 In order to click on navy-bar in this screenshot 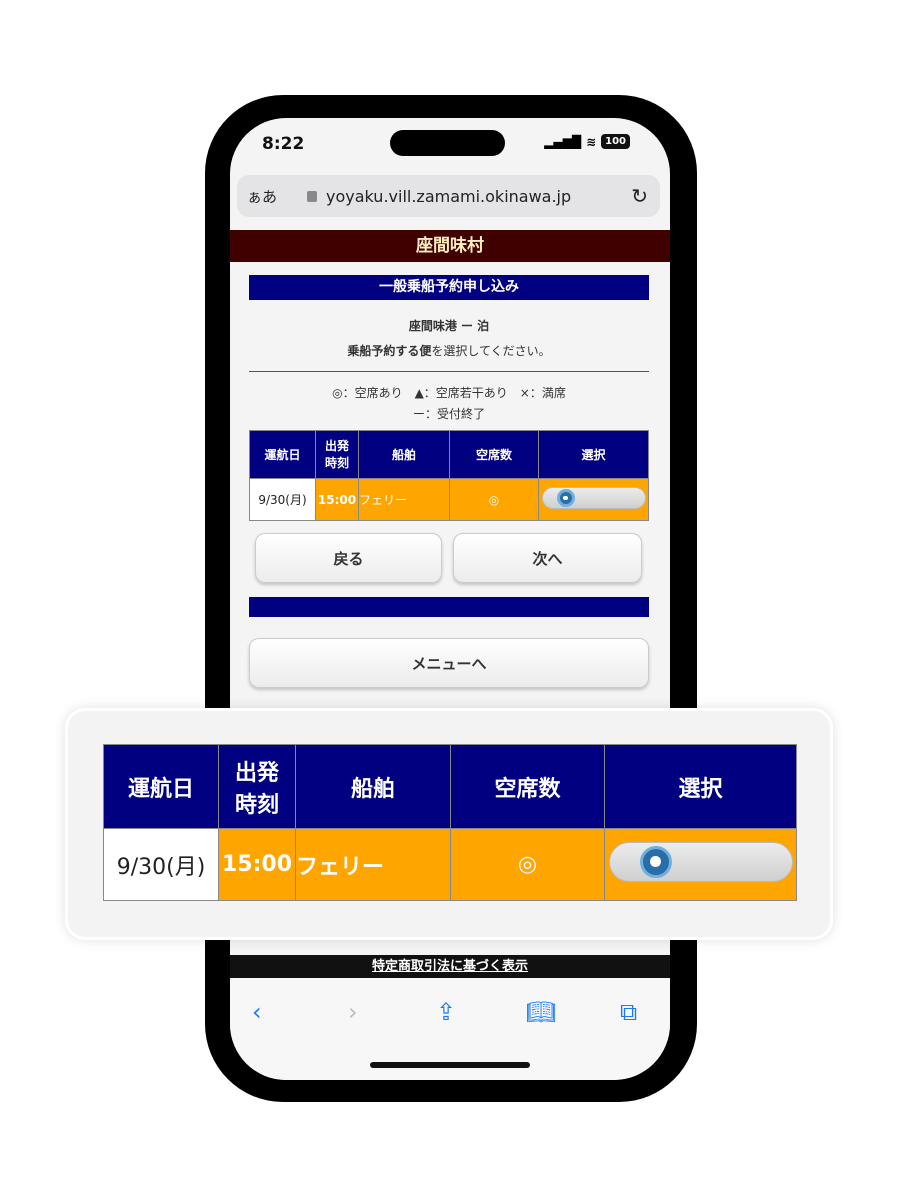, I will do `click(449, 607)`.